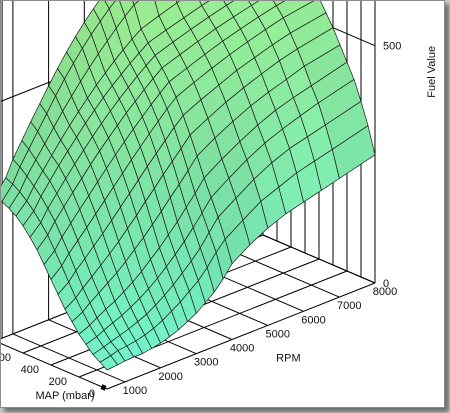  I want to click on map-tick-label: 400, so click(30, 370).